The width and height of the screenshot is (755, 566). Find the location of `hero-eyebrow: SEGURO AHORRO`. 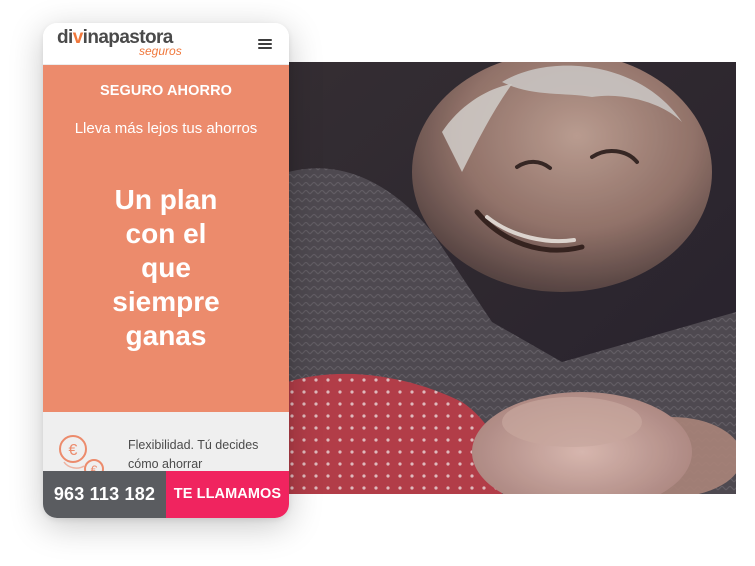

hero-eyebrow: SEGURO AHORRO is located at coordinates (166, 91).